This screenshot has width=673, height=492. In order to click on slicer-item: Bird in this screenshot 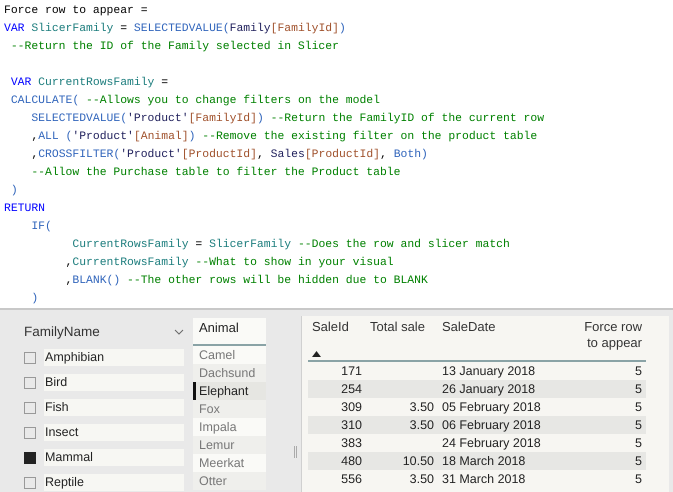, I will do `click(114, 382)`.